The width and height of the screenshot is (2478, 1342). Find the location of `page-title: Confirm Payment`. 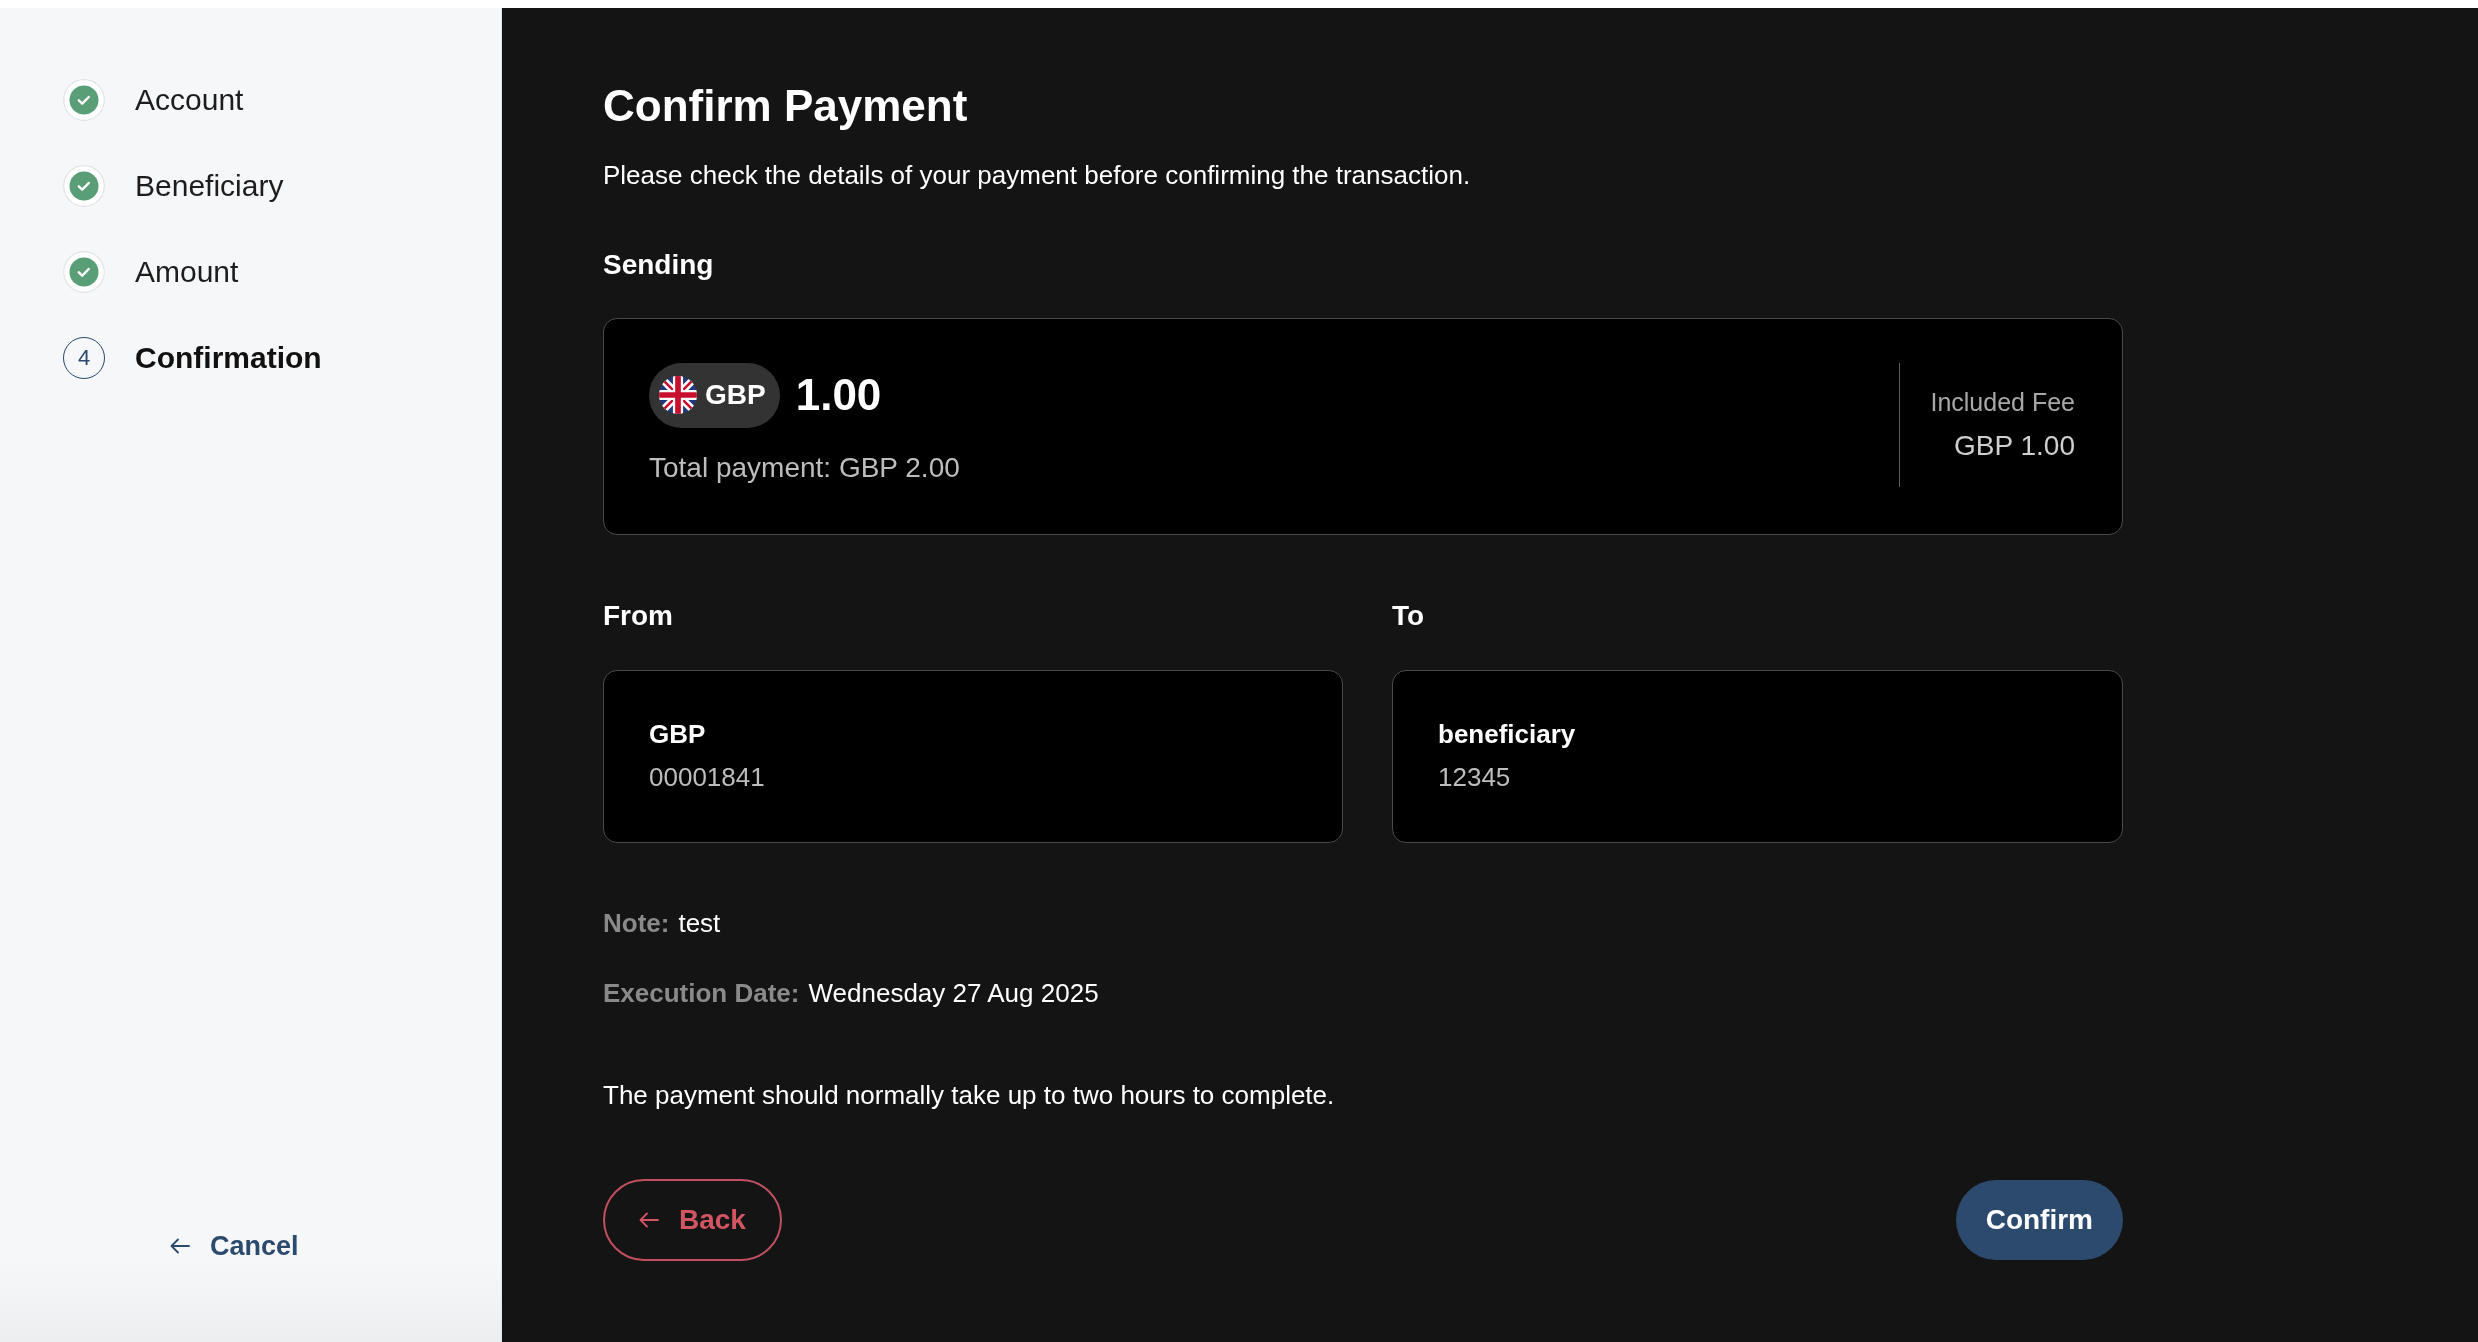

page-title: Confirm Payment is located at coordinates (786, 106).